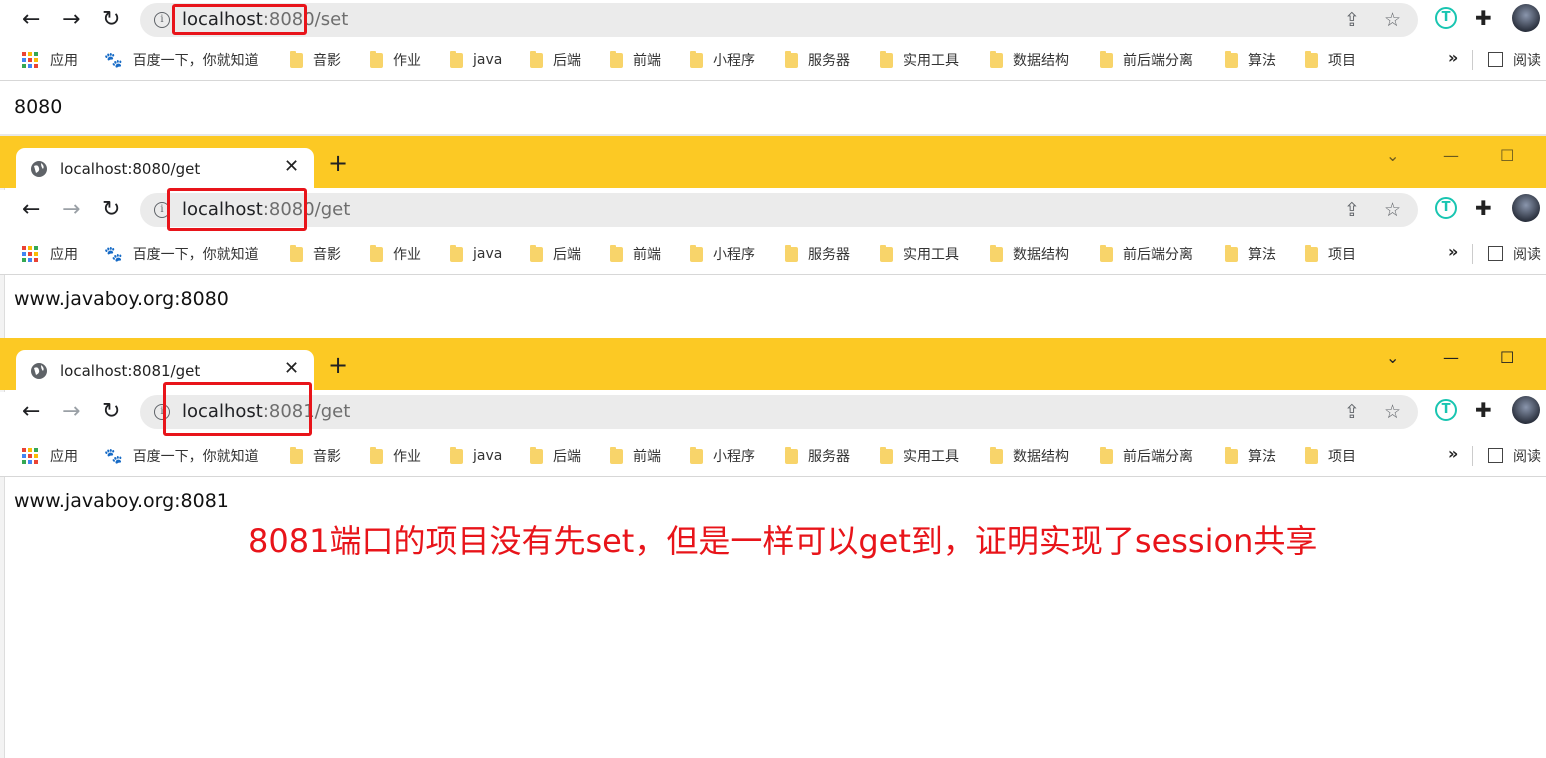  I want to click on info-icon: i, so click(162, 20).